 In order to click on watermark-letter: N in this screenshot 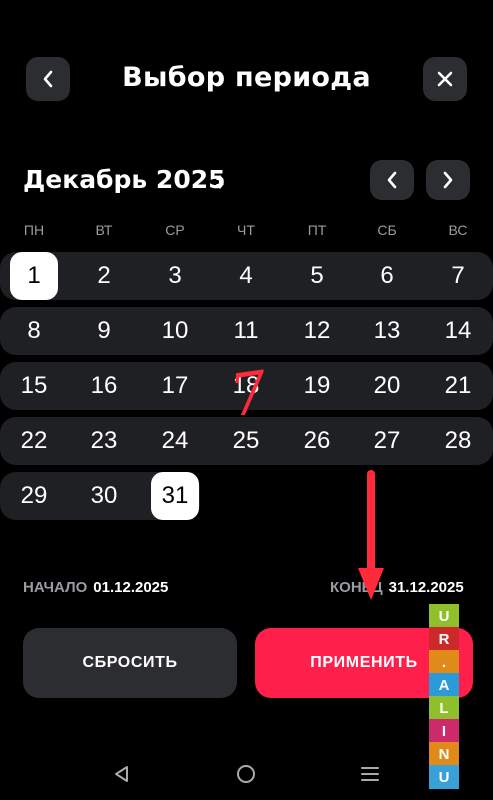, I will do `click(444, 754)`.